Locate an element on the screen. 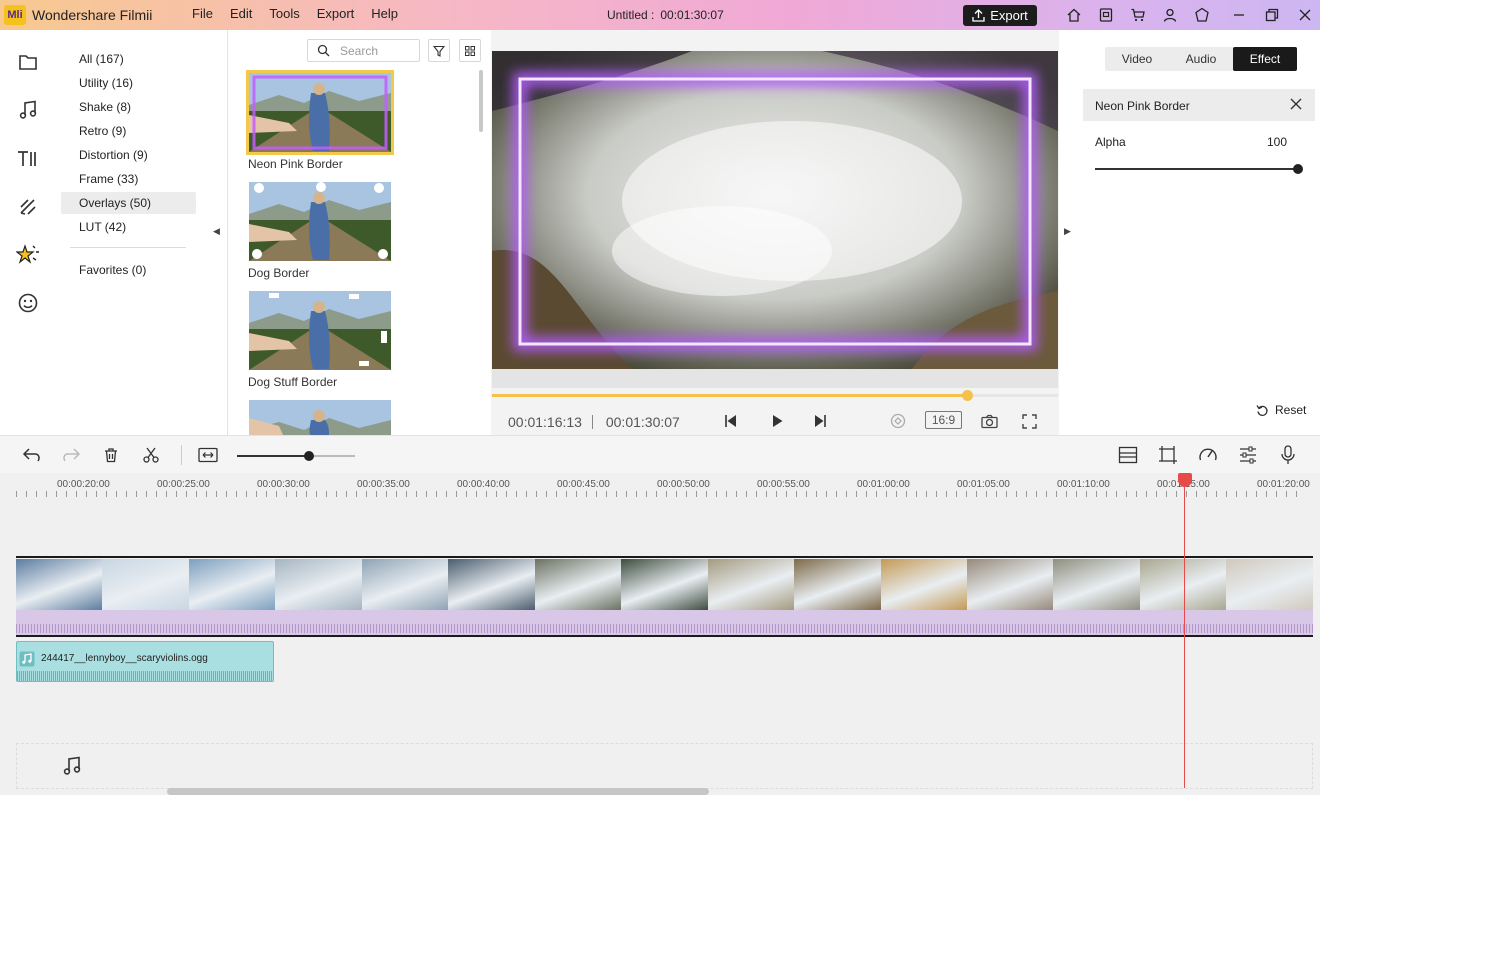 The image size is (1501, 978). next-frame-button is located at coordinates (820, 421).